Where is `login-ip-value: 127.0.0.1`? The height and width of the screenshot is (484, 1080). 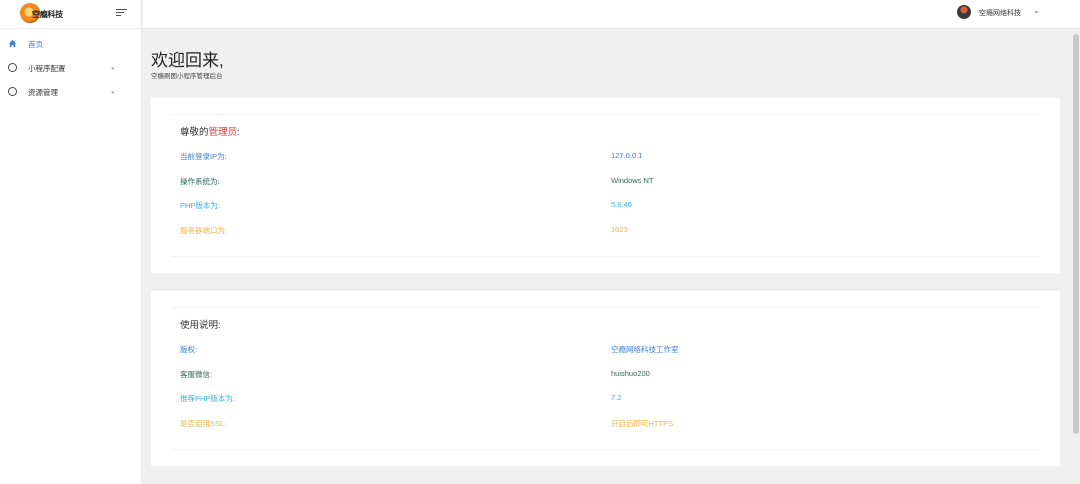 login-ip-value: 127.0.0.1 is located at coordinates (627, 155).